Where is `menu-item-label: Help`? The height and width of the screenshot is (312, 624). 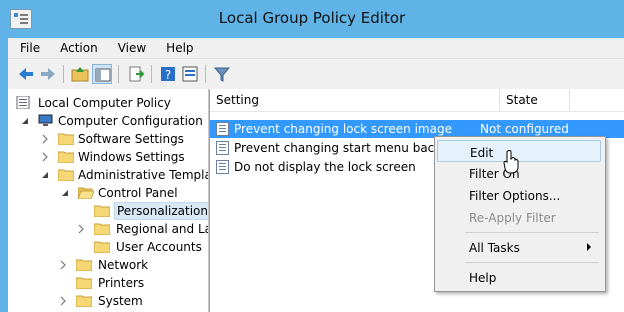 menu-item-label: Help is located at coordinates (483, 278).